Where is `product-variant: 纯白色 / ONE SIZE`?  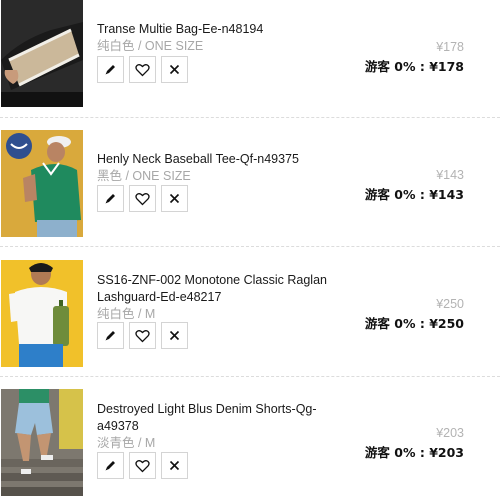
product-variant: 纯白色 / ONE SIZE is located at coordinates (150, 46).